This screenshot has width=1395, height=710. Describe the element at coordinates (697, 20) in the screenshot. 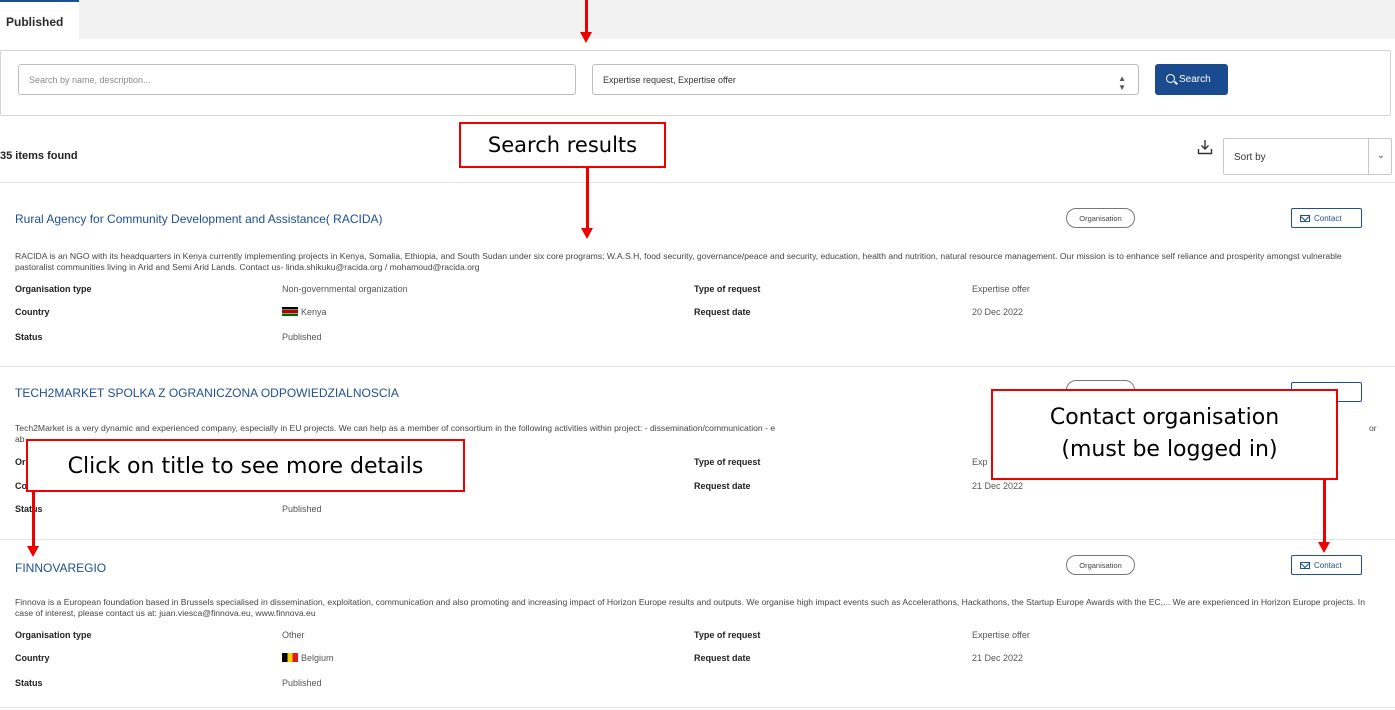

I see `tab-bar: Published` at that location.